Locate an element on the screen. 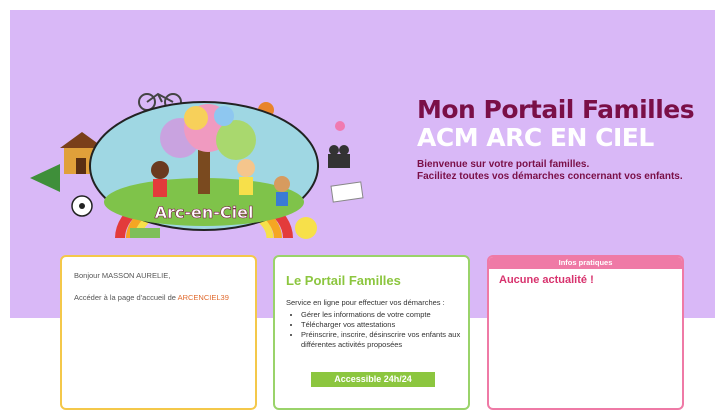 The image size is (725, 419). access-text: Accéder à la page d'accueil de is located at coordinates (126, 297).